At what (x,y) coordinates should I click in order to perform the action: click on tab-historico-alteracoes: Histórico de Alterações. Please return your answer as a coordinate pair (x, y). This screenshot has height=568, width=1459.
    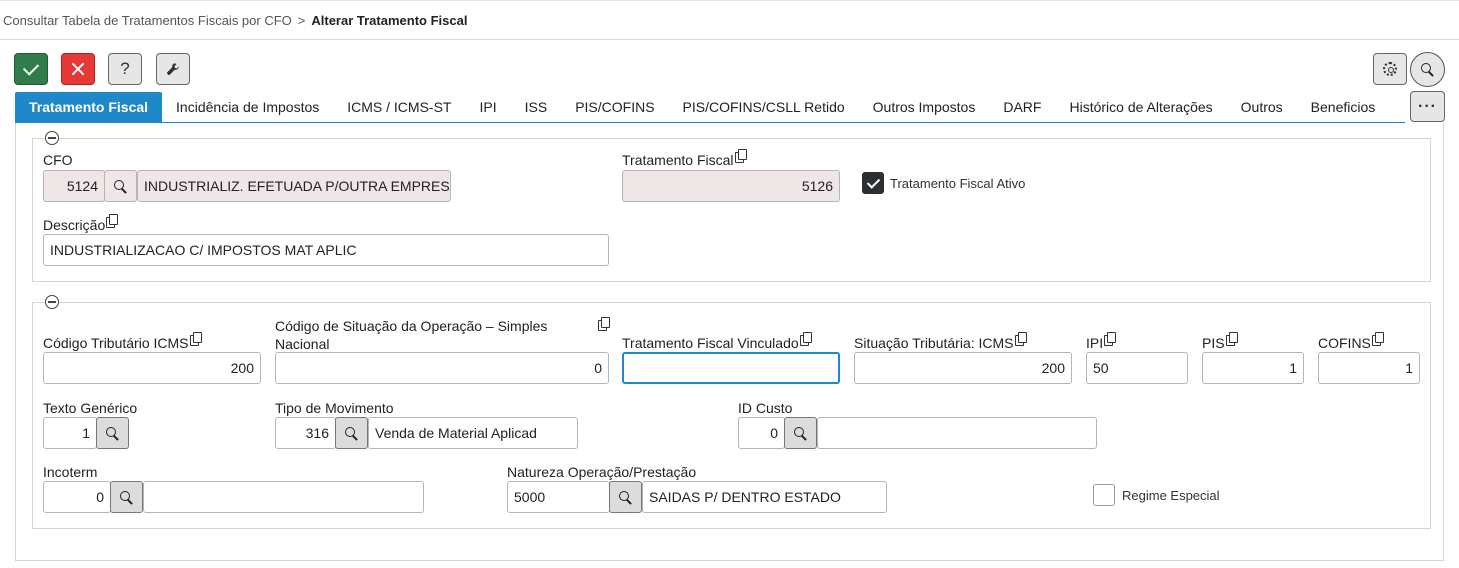
    Looking at the image, I should click on (1140, 107).